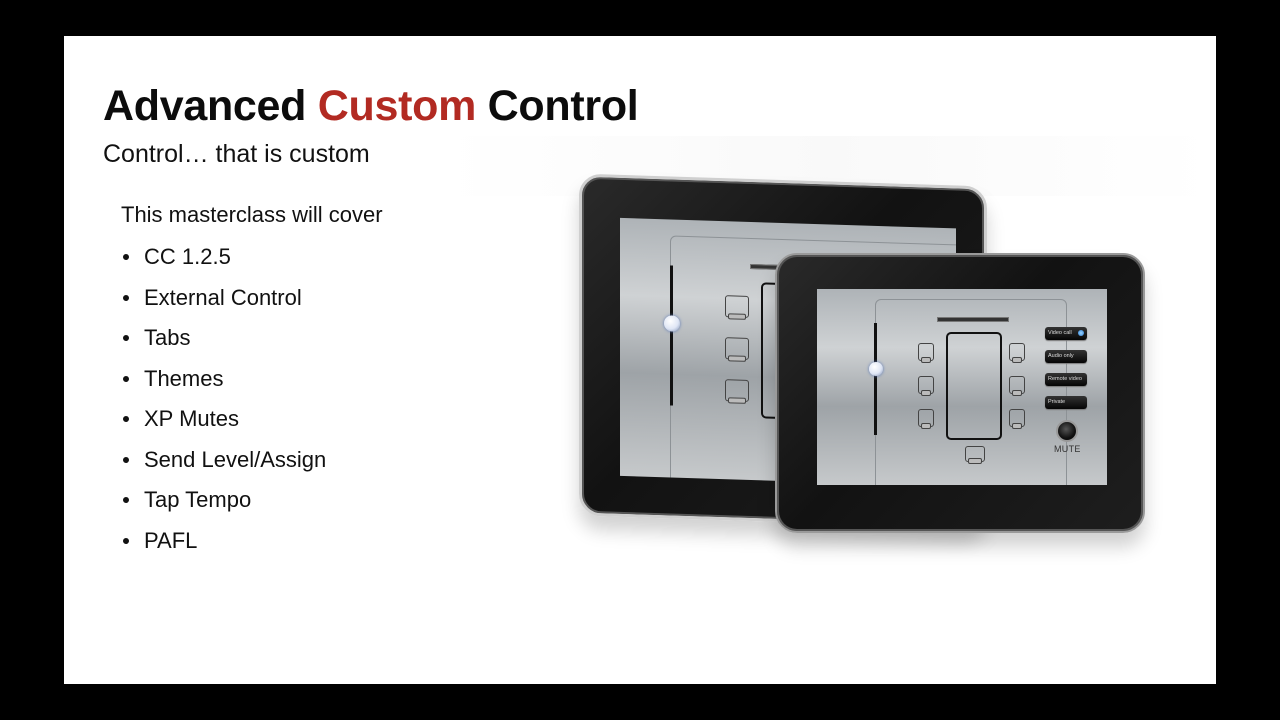 This screenshot has width=1280, height=720. I want to click on title-accent-word: Custom, so click(397, 106).